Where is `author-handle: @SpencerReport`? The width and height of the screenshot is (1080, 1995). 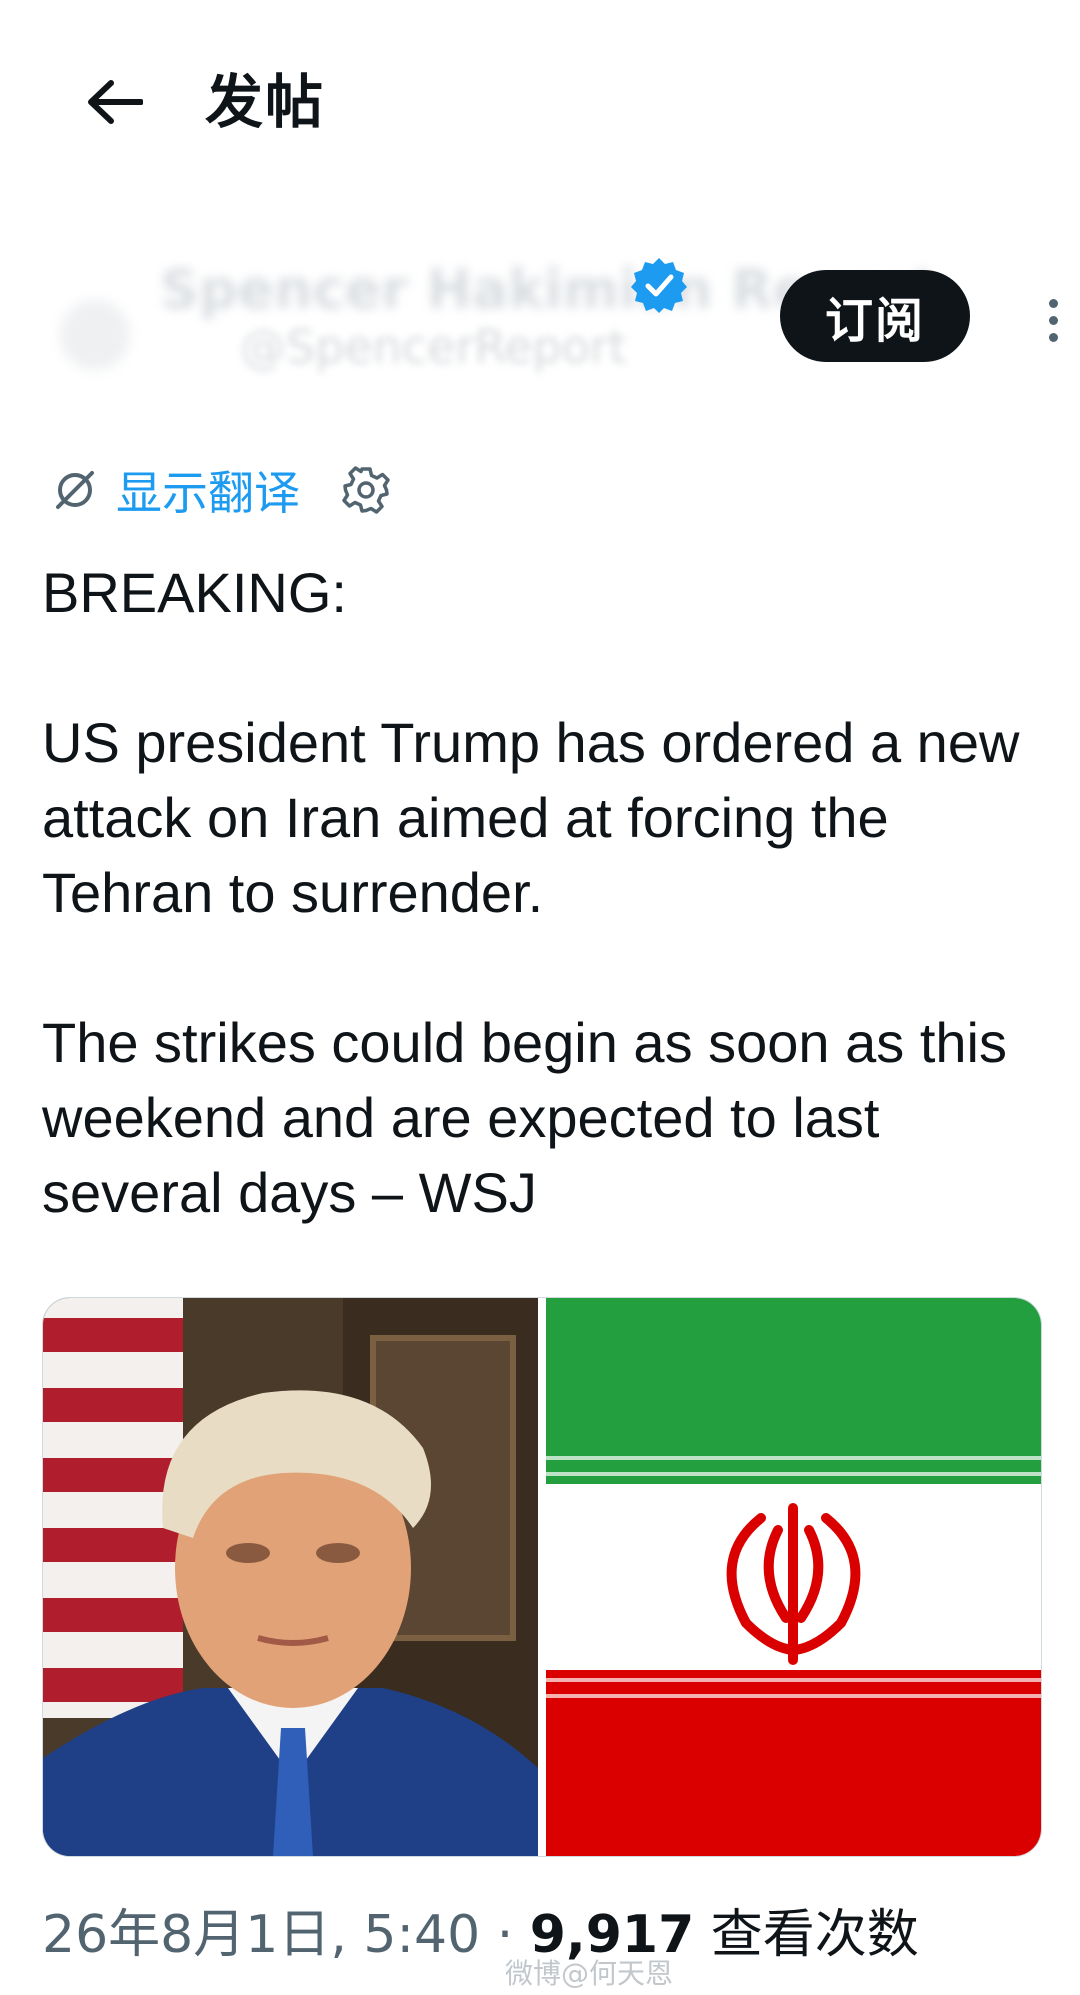 author-handle: @SpencerReport is located at coordinates (433, 347).